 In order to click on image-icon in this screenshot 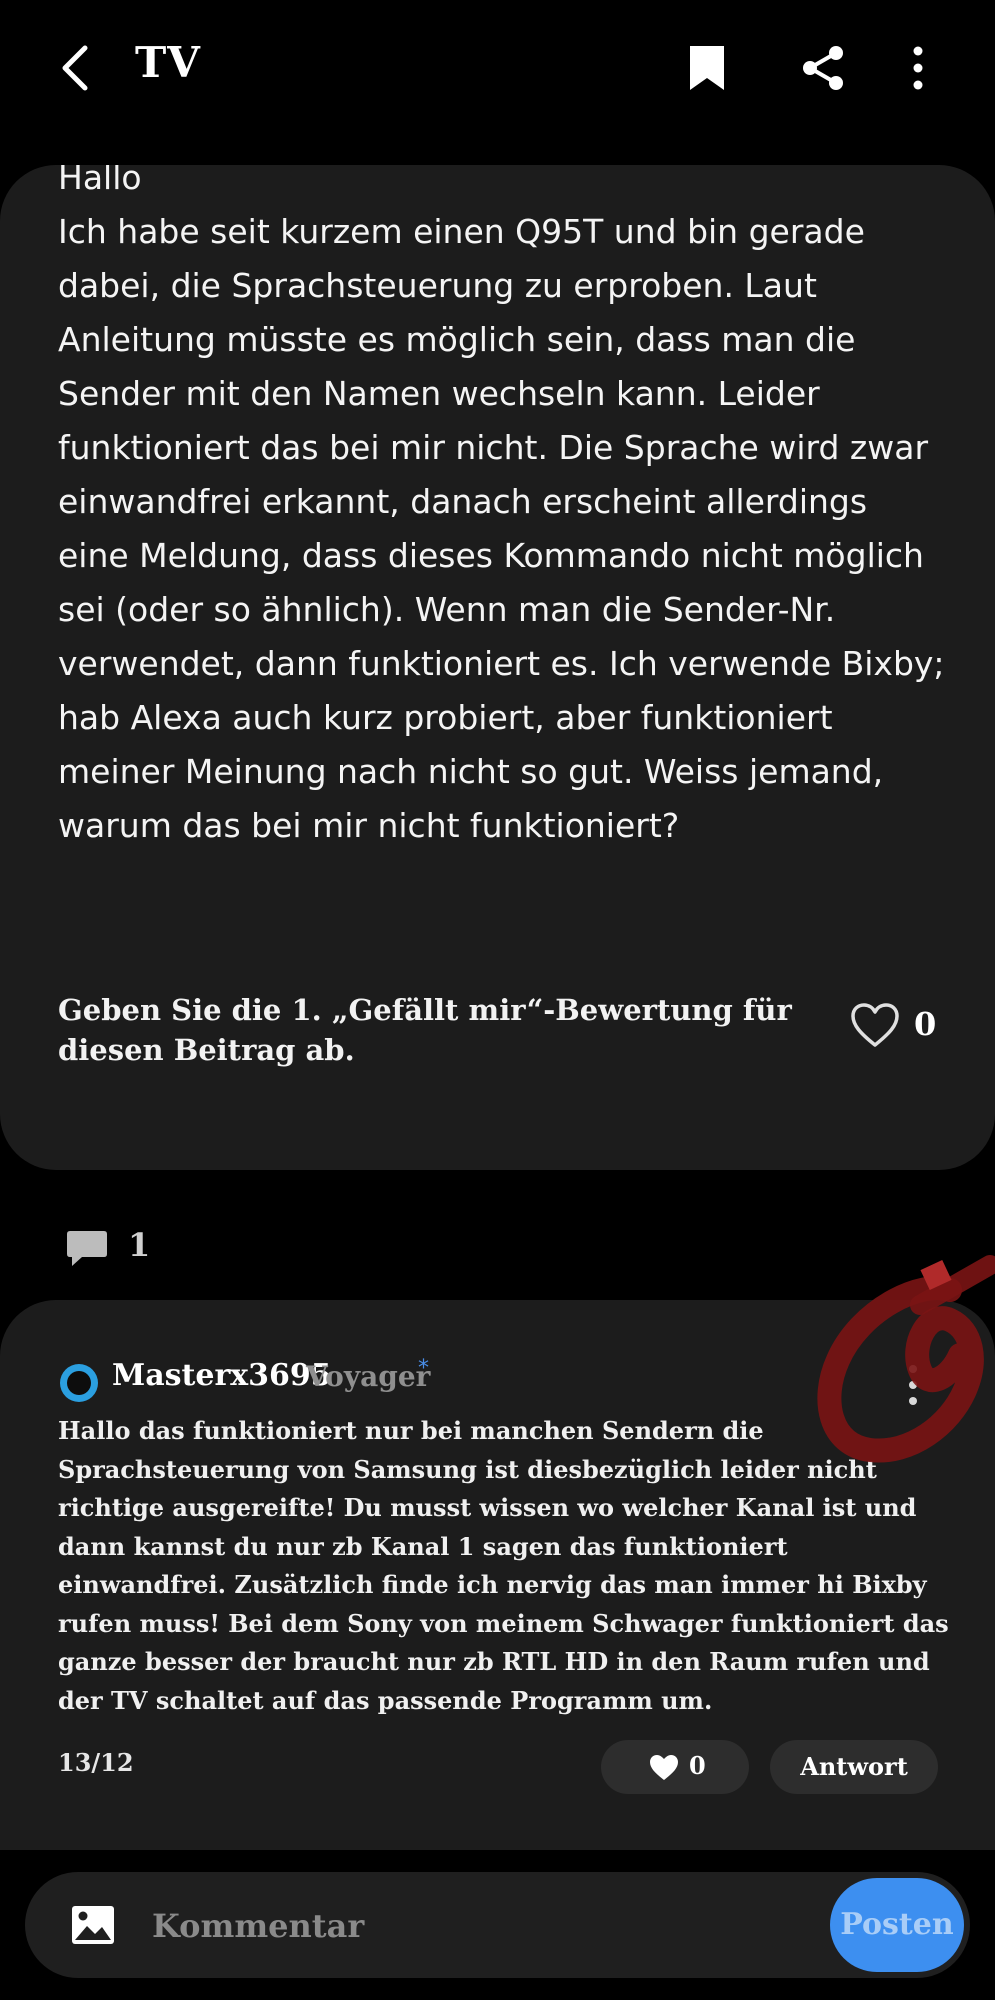, I will do `click(93, 1925)`.